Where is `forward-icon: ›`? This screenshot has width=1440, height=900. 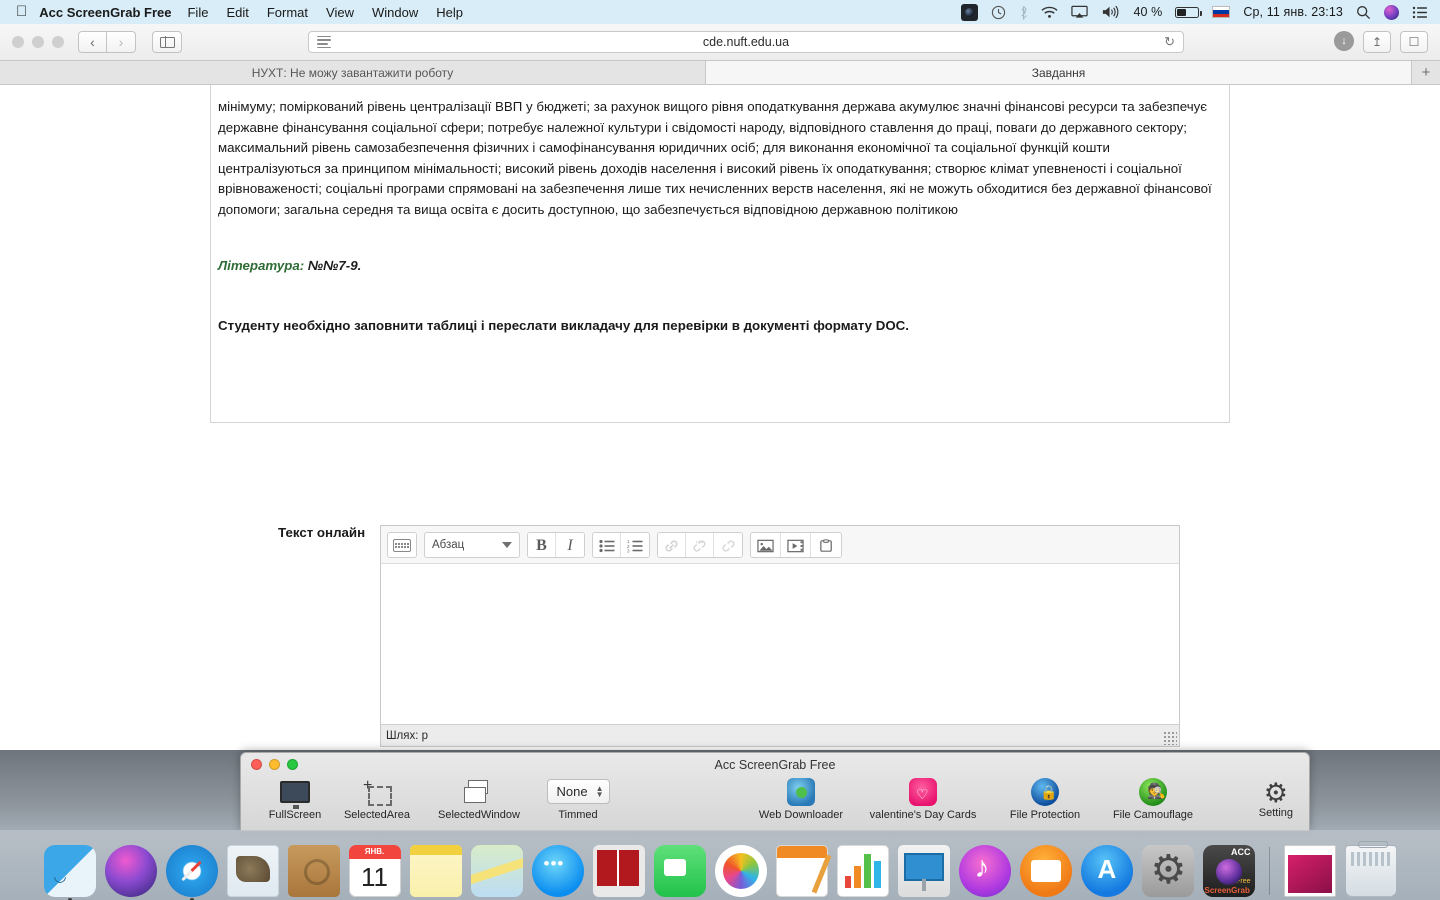 forward-icon: › is located at coordinates (121, 42).